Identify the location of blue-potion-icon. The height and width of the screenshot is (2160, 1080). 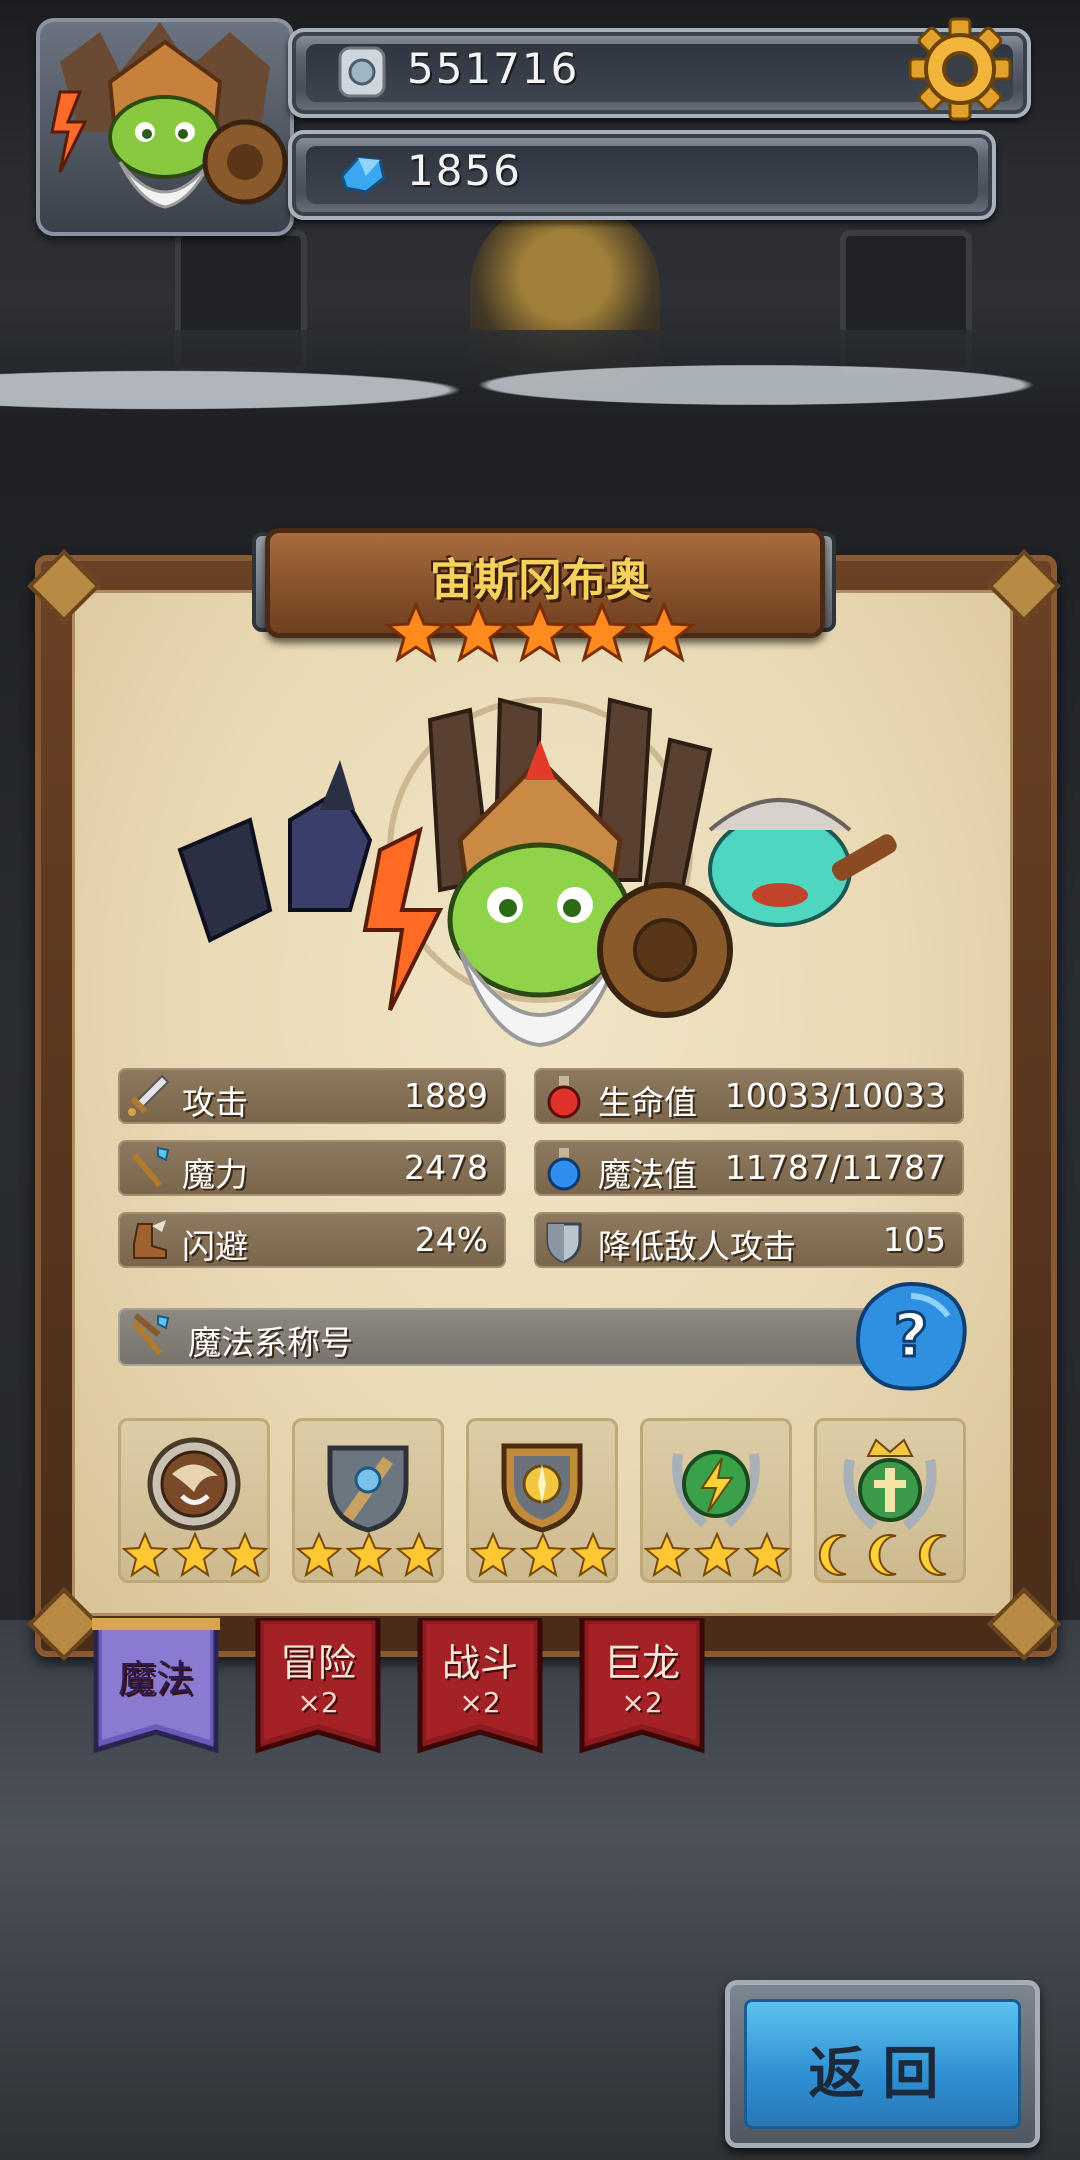
(564, 1169).